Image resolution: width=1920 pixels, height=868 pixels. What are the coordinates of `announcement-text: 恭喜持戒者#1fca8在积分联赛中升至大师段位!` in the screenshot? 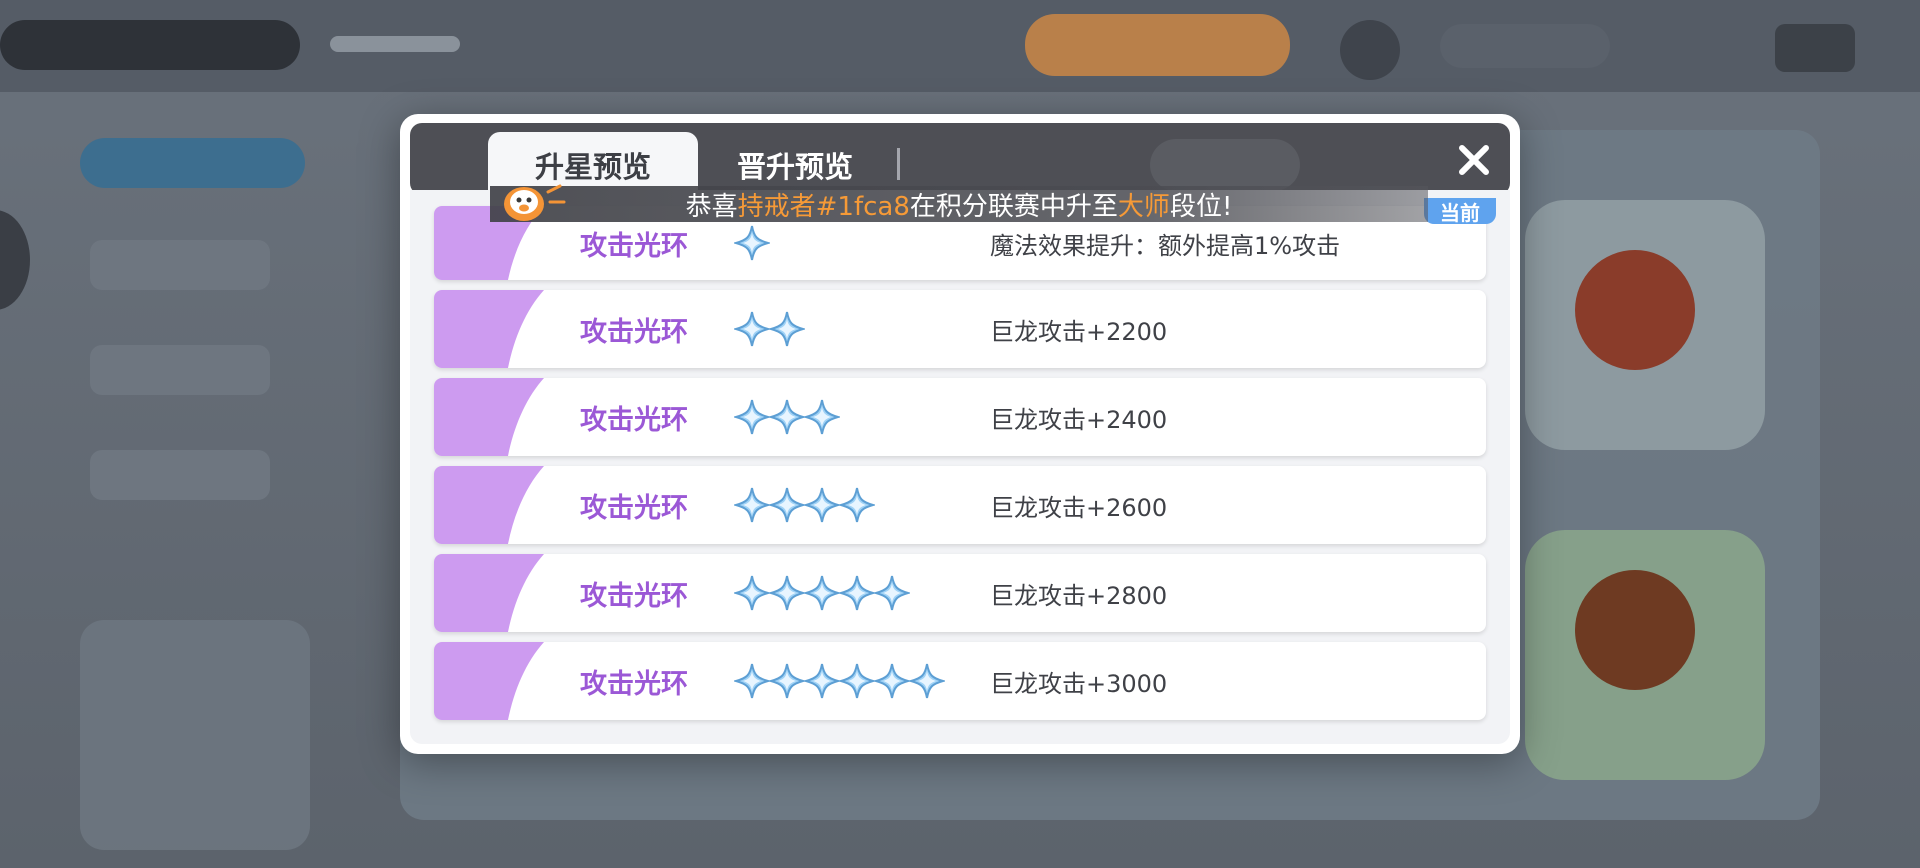 It's located at (959, 204).